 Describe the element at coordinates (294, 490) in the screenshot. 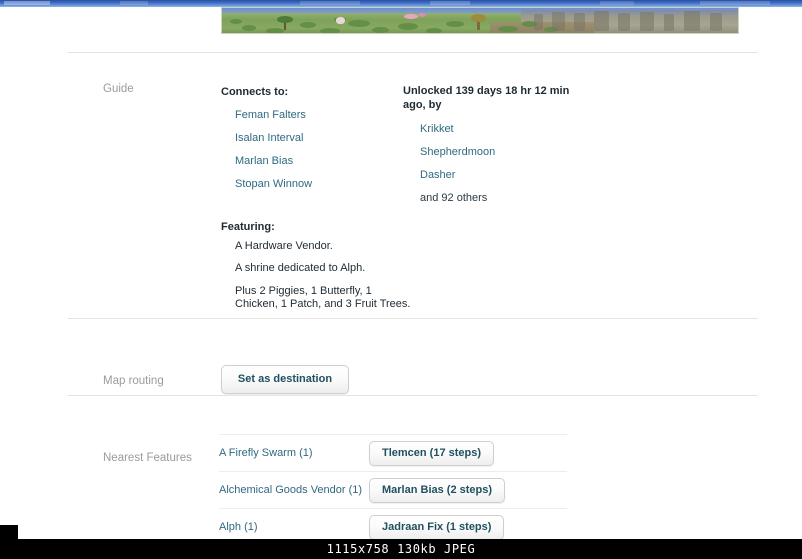

I see `feature-name-link: Alchemical Goods Vendor (1)` at that location.